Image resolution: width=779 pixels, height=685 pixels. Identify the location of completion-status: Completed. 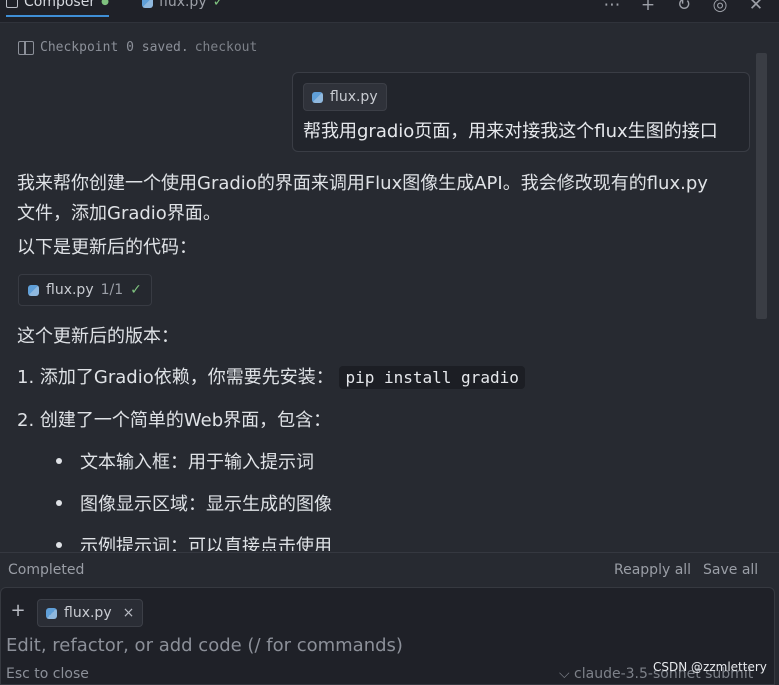
(46, 570).